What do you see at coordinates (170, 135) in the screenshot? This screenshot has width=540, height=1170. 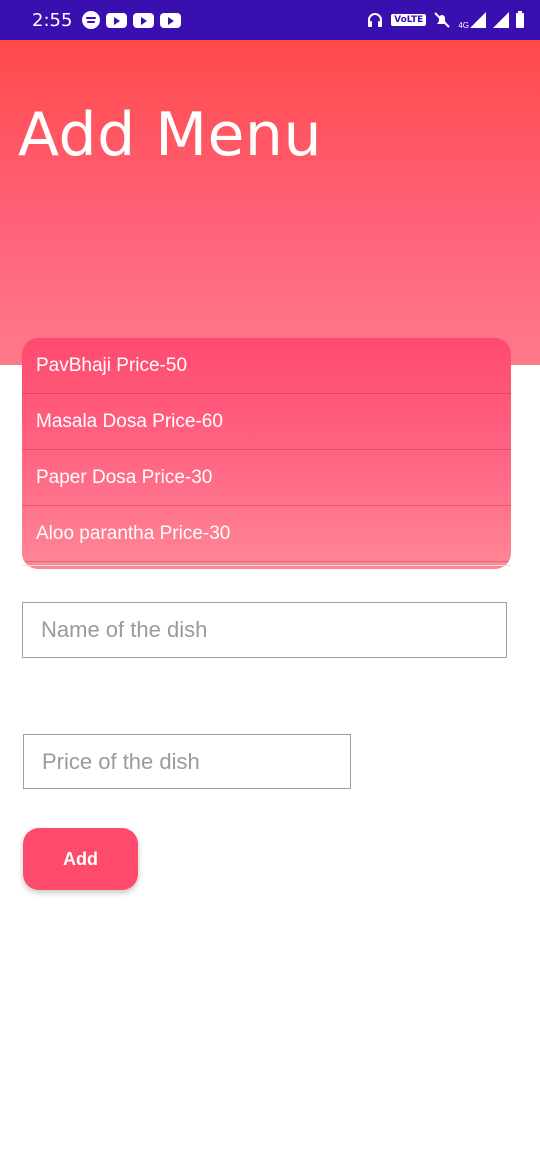 I see `page-title: Add Menu` at bounding box center [170, 135].